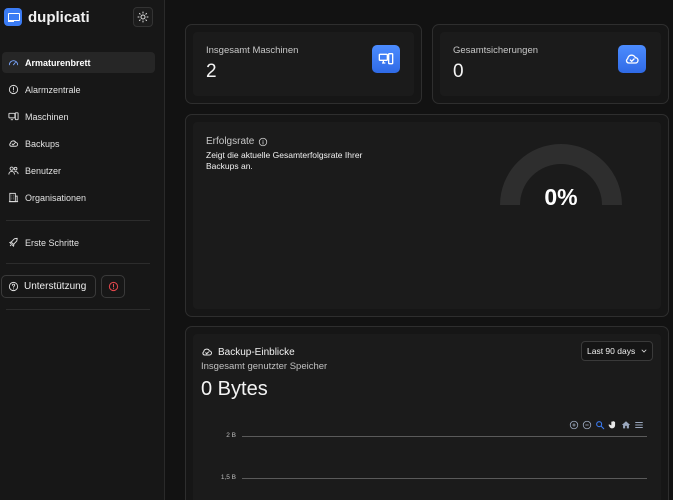  Describe the element at coordinates (78, 170) in the screenshot. I see `sidebar-item-users: Benutzer` at that location.